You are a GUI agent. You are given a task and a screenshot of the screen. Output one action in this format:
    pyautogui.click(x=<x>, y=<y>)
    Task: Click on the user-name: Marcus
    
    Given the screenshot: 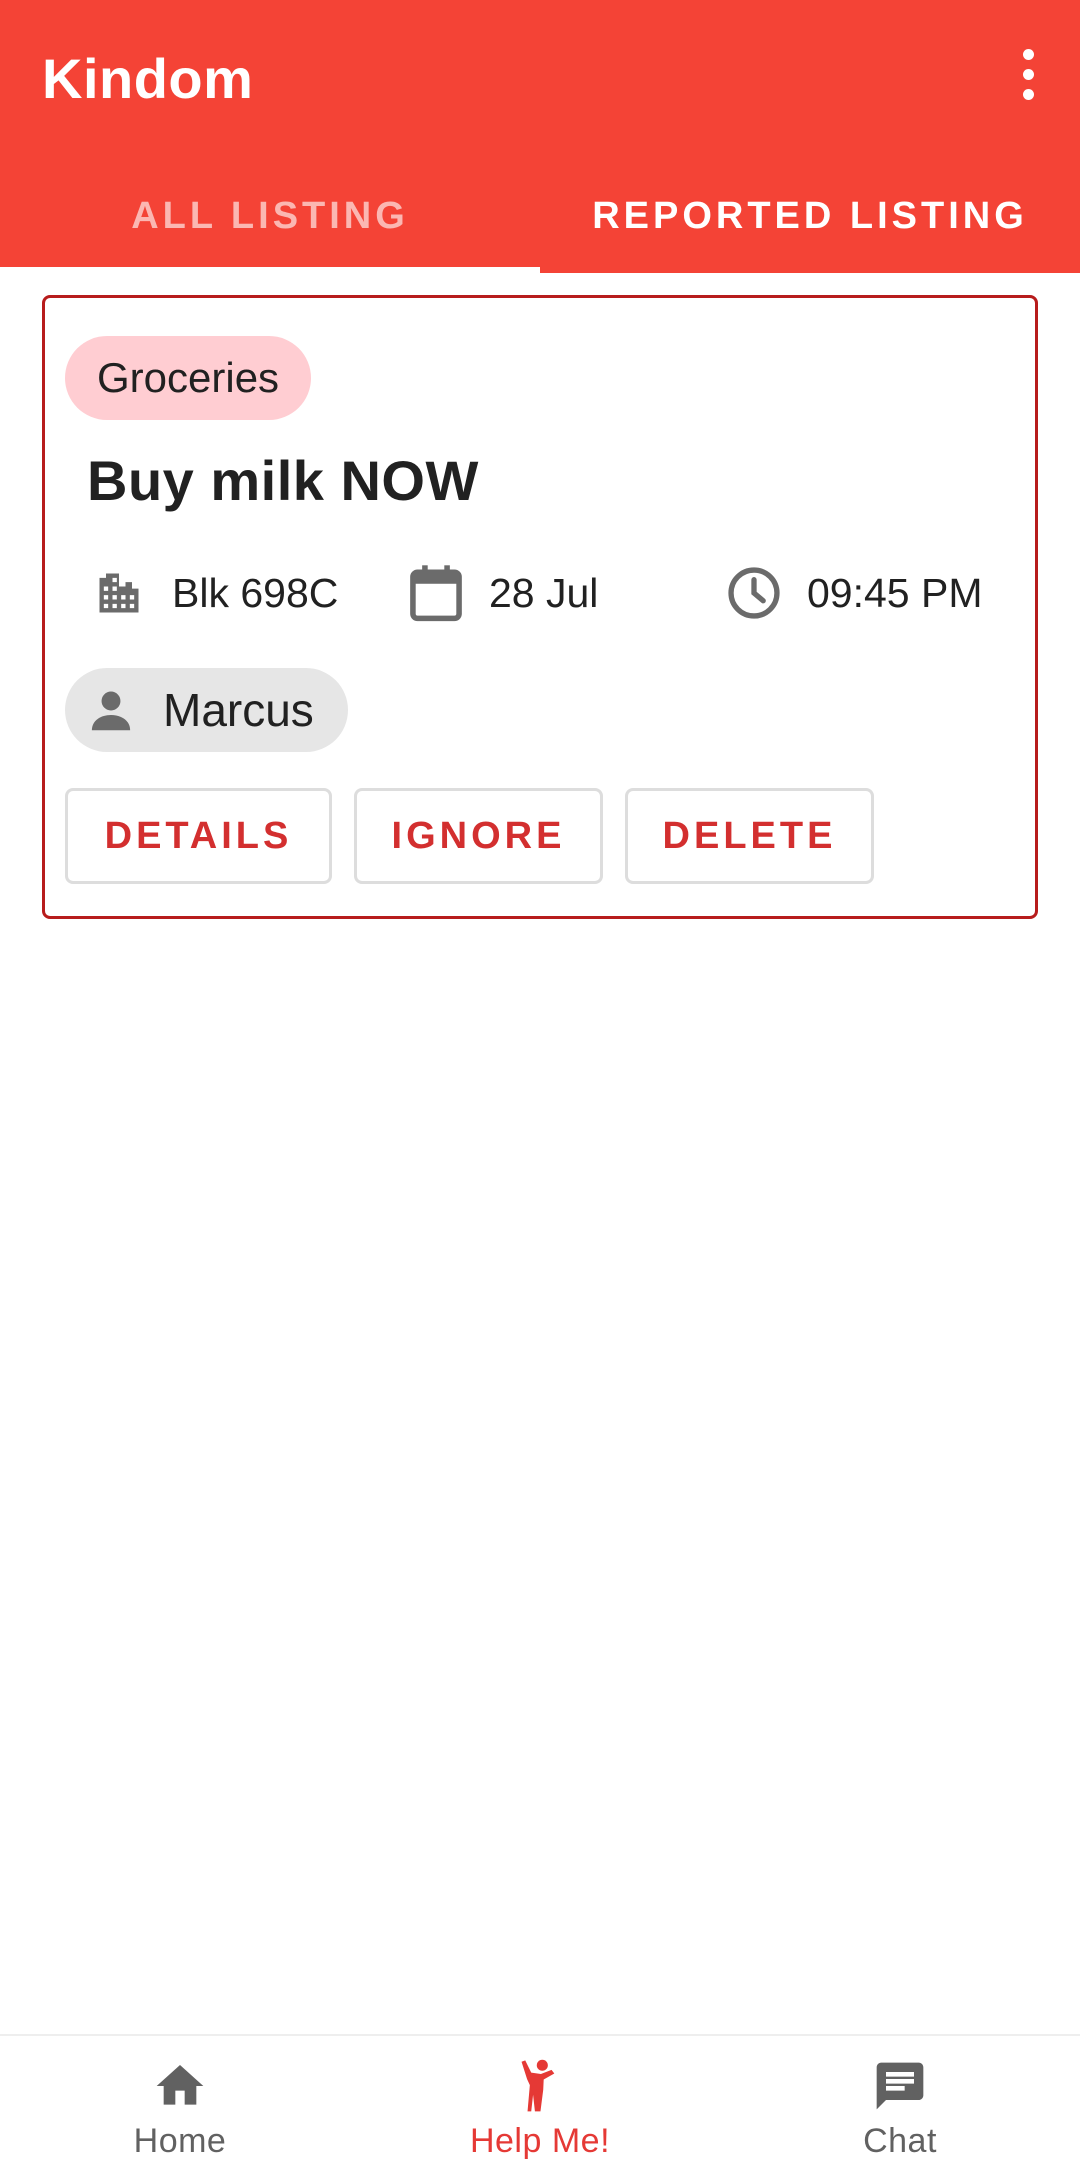 What is the action you would take?
    pyautogui.click(x=238, y=710)
    